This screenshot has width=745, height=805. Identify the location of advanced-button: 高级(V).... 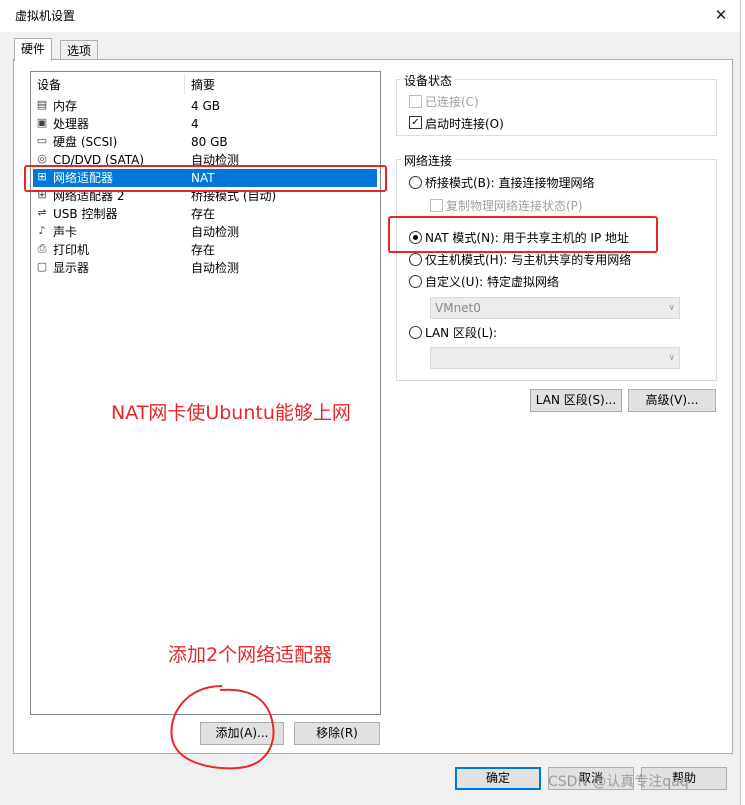
(672, 400).